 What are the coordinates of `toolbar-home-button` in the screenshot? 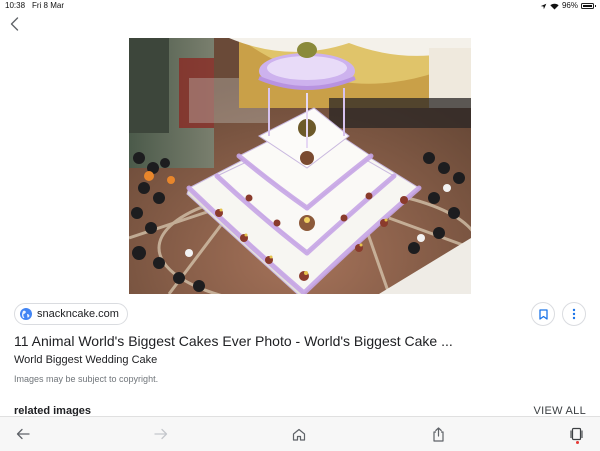 It's located at (299, 434).